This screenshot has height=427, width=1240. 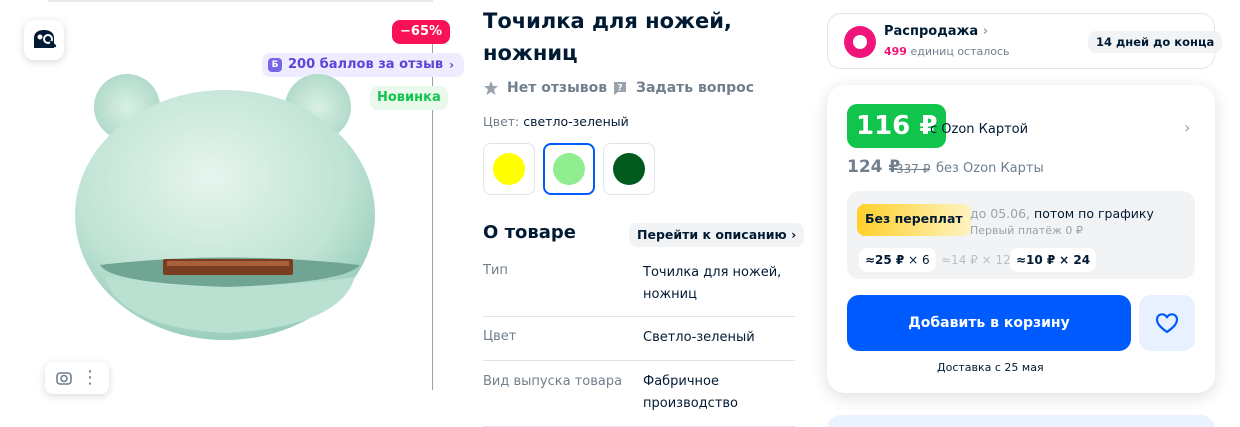 What do you see at coordinates (897, 260) in the screenshot?
I see `installment-option-6: ≈25 ₽ × 6` at bounding box center [897, 260].